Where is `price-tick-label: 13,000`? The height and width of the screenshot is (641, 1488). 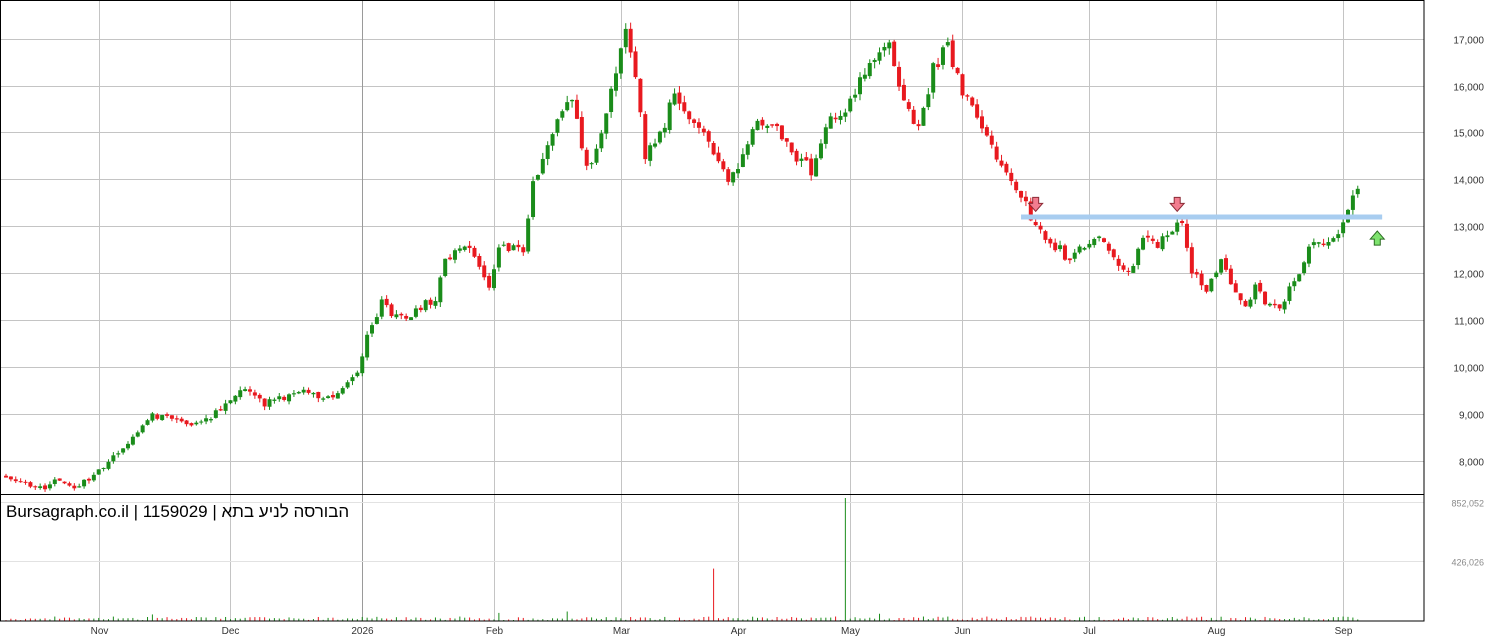 price-tick-label: 13,000 is located at coordinates (1468, 228).